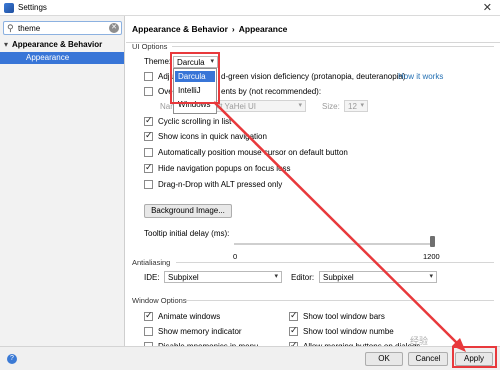 The image size is (500, 370). Describe the element at coordinates (180, 29) in the screenshot. I see `breadcrumb-part: Appearance & Behavior` at that location.